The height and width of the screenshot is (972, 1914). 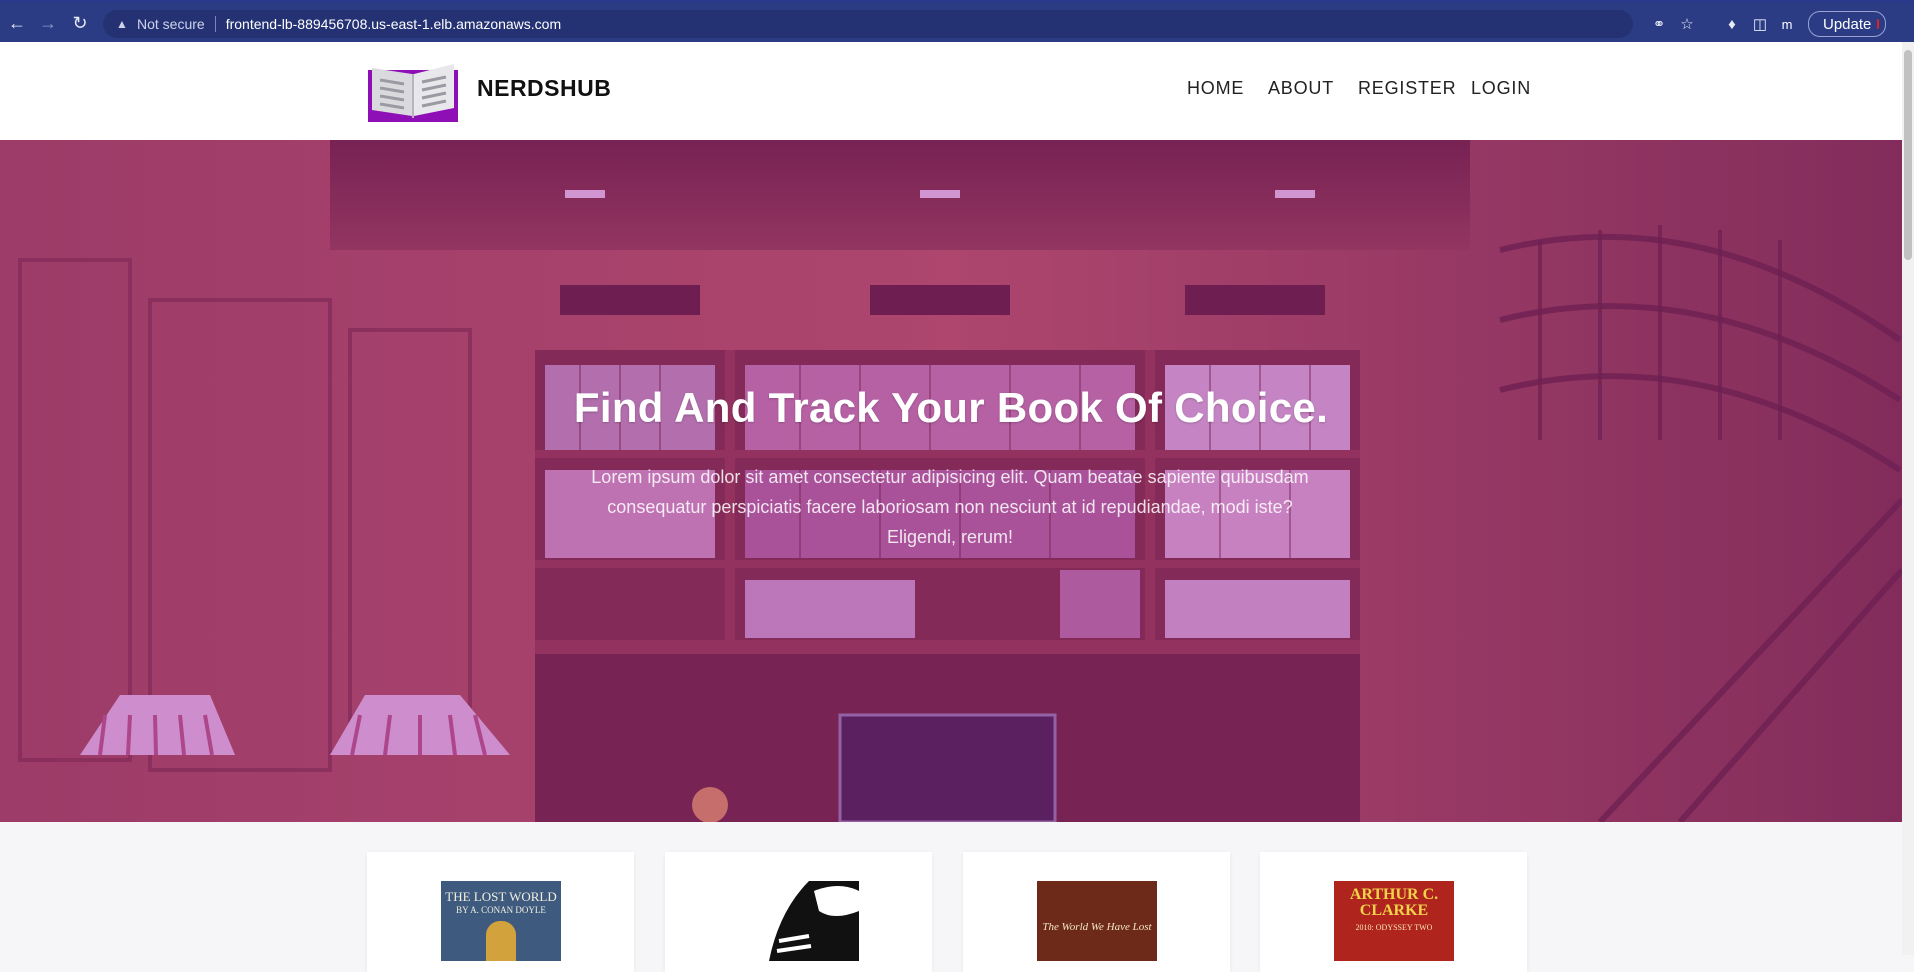 What do you see at coordinates (1908, 498) in the screenshot?
I see `page-scrollbar` at bounding box center [1908, 498].